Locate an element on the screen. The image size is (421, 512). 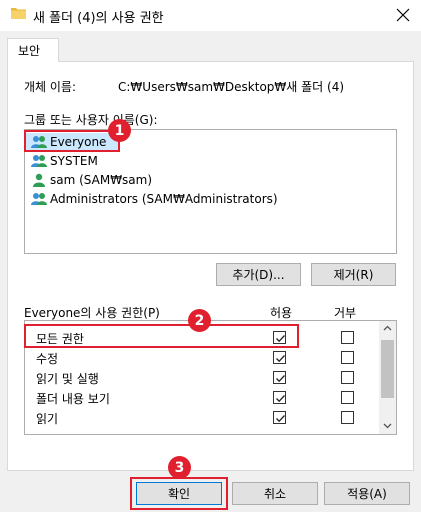
highlight-box-everyone is located at coordinates (72, 141).